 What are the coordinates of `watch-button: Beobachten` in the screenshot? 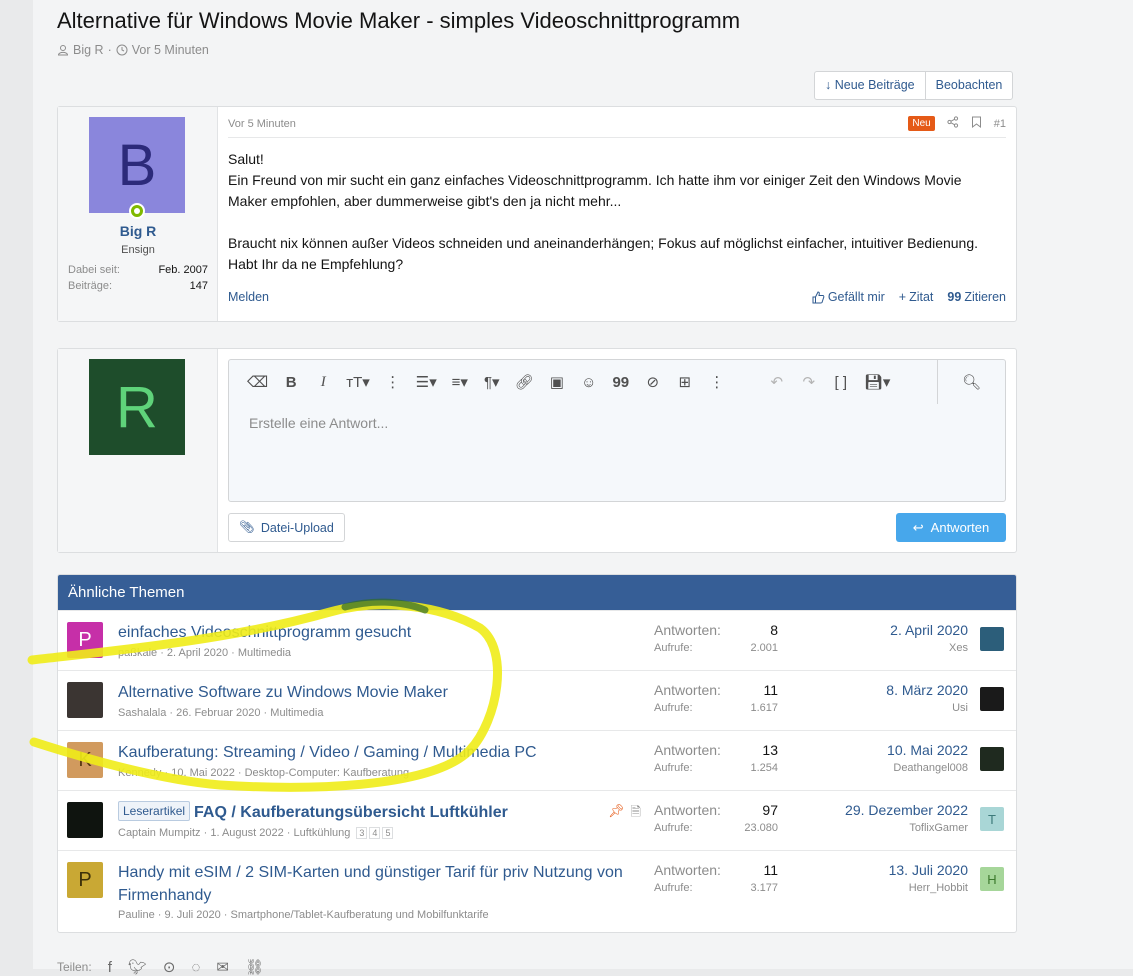 It's located at (968, 85).